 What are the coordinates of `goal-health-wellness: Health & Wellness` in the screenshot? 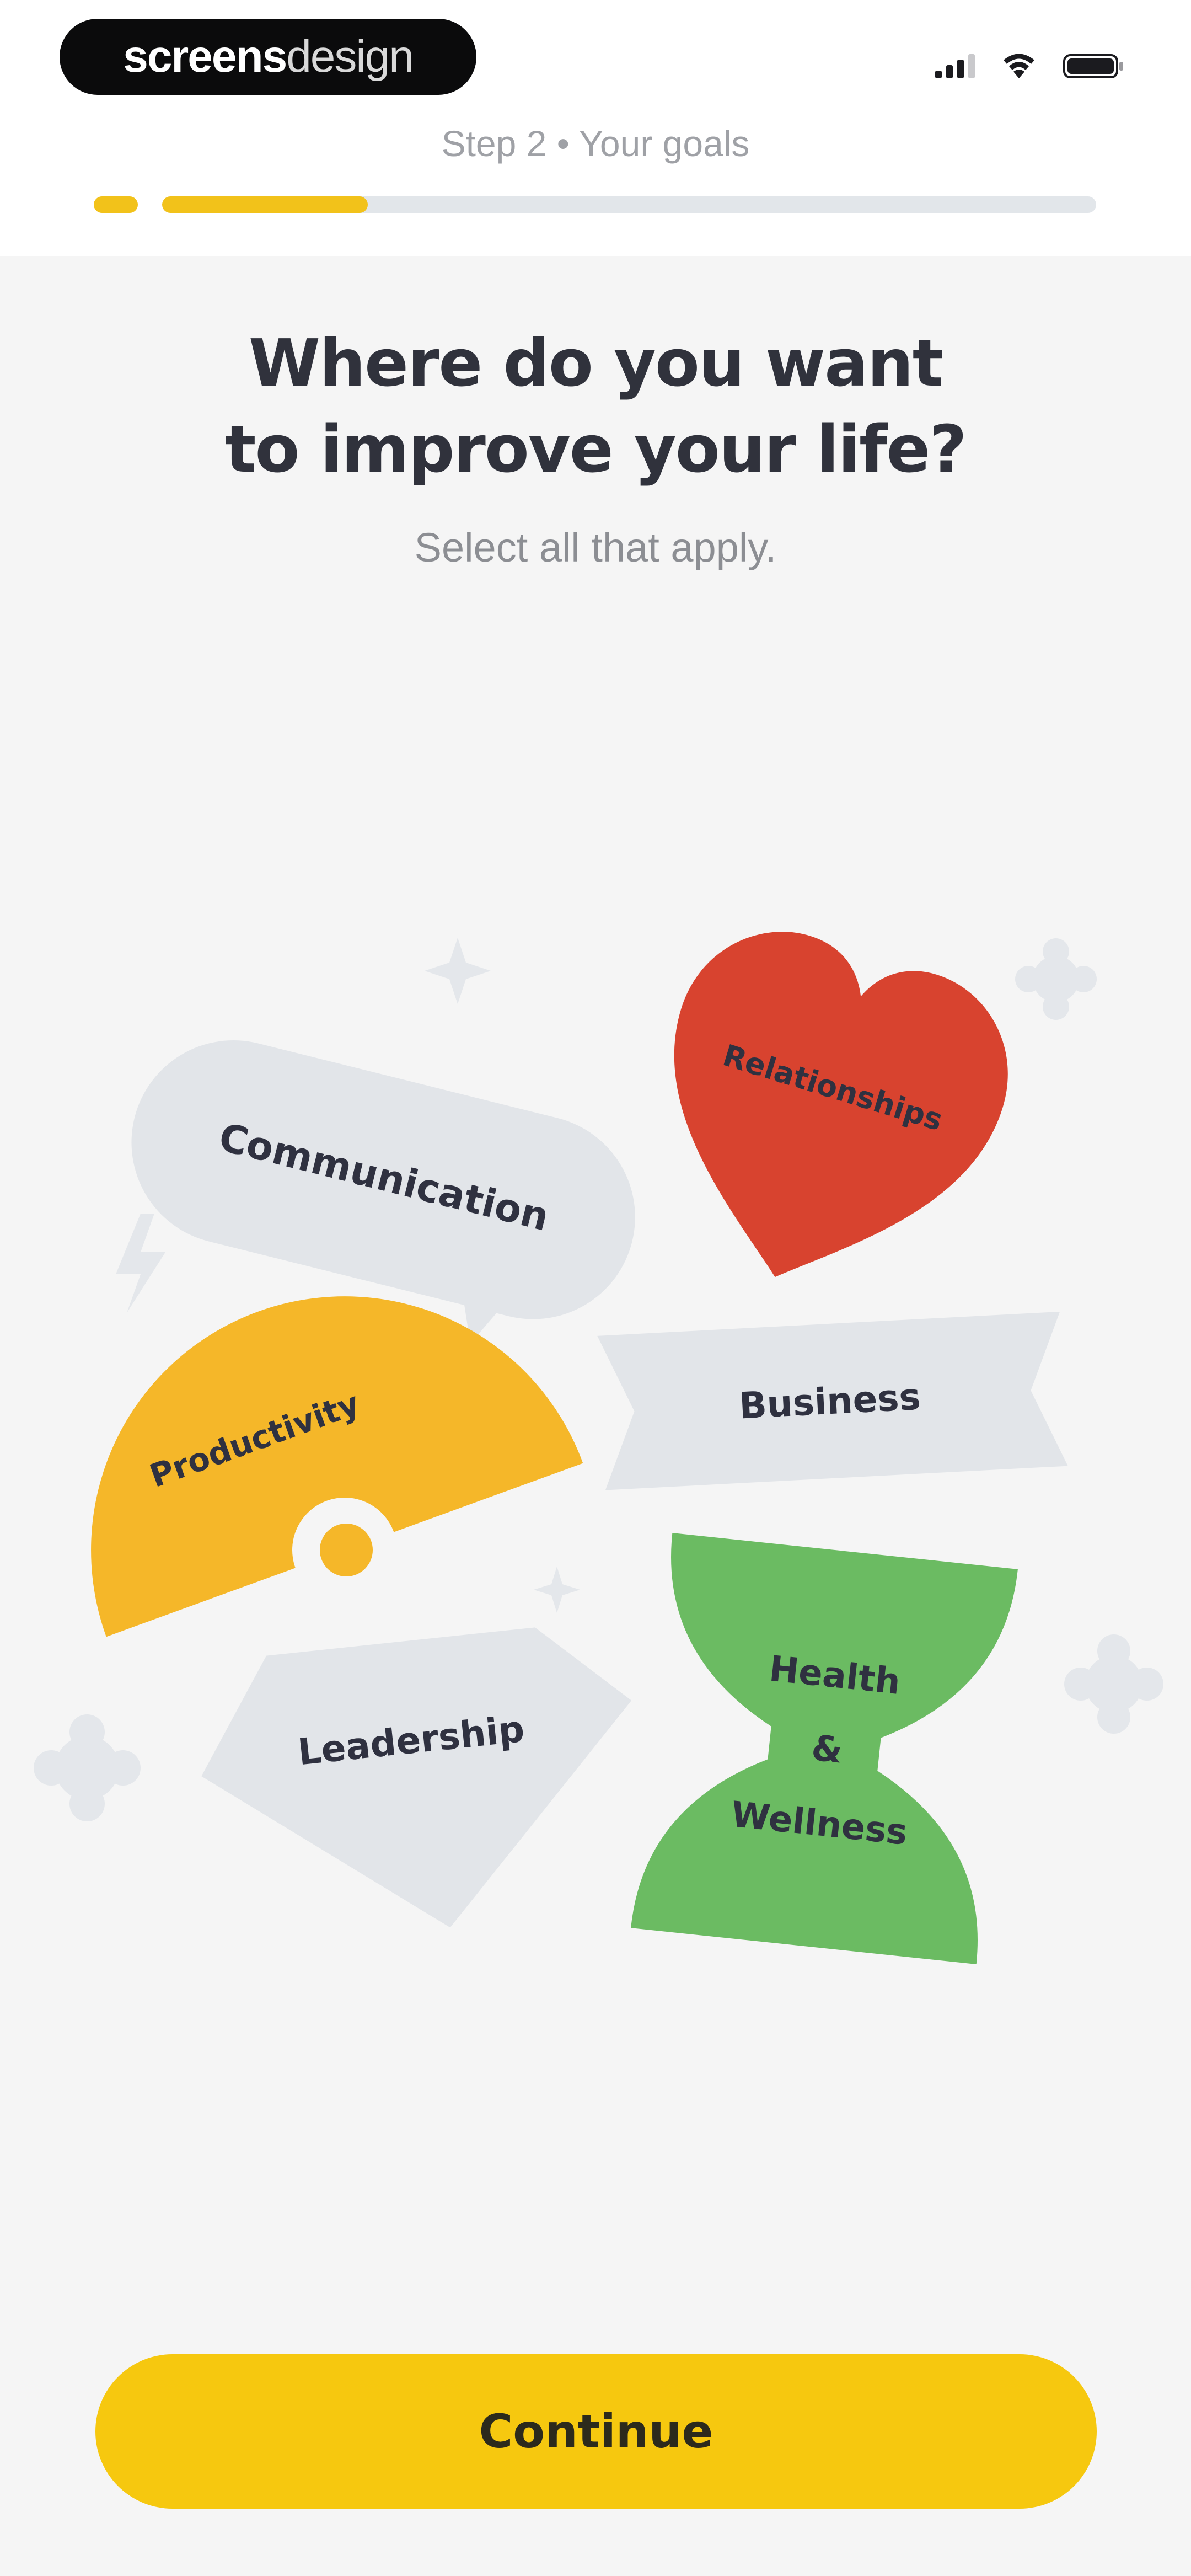 It's located at (825, 1748).